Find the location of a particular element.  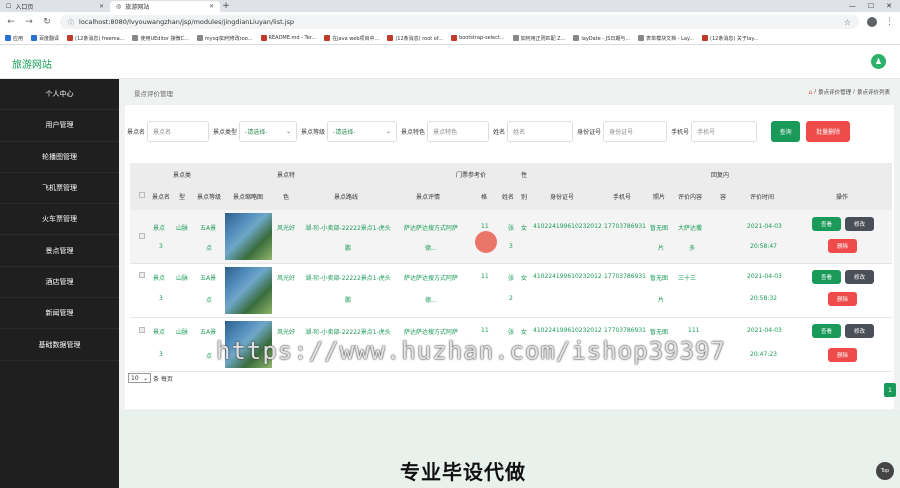

th-price: 格 is located at coordinates (484, 196).